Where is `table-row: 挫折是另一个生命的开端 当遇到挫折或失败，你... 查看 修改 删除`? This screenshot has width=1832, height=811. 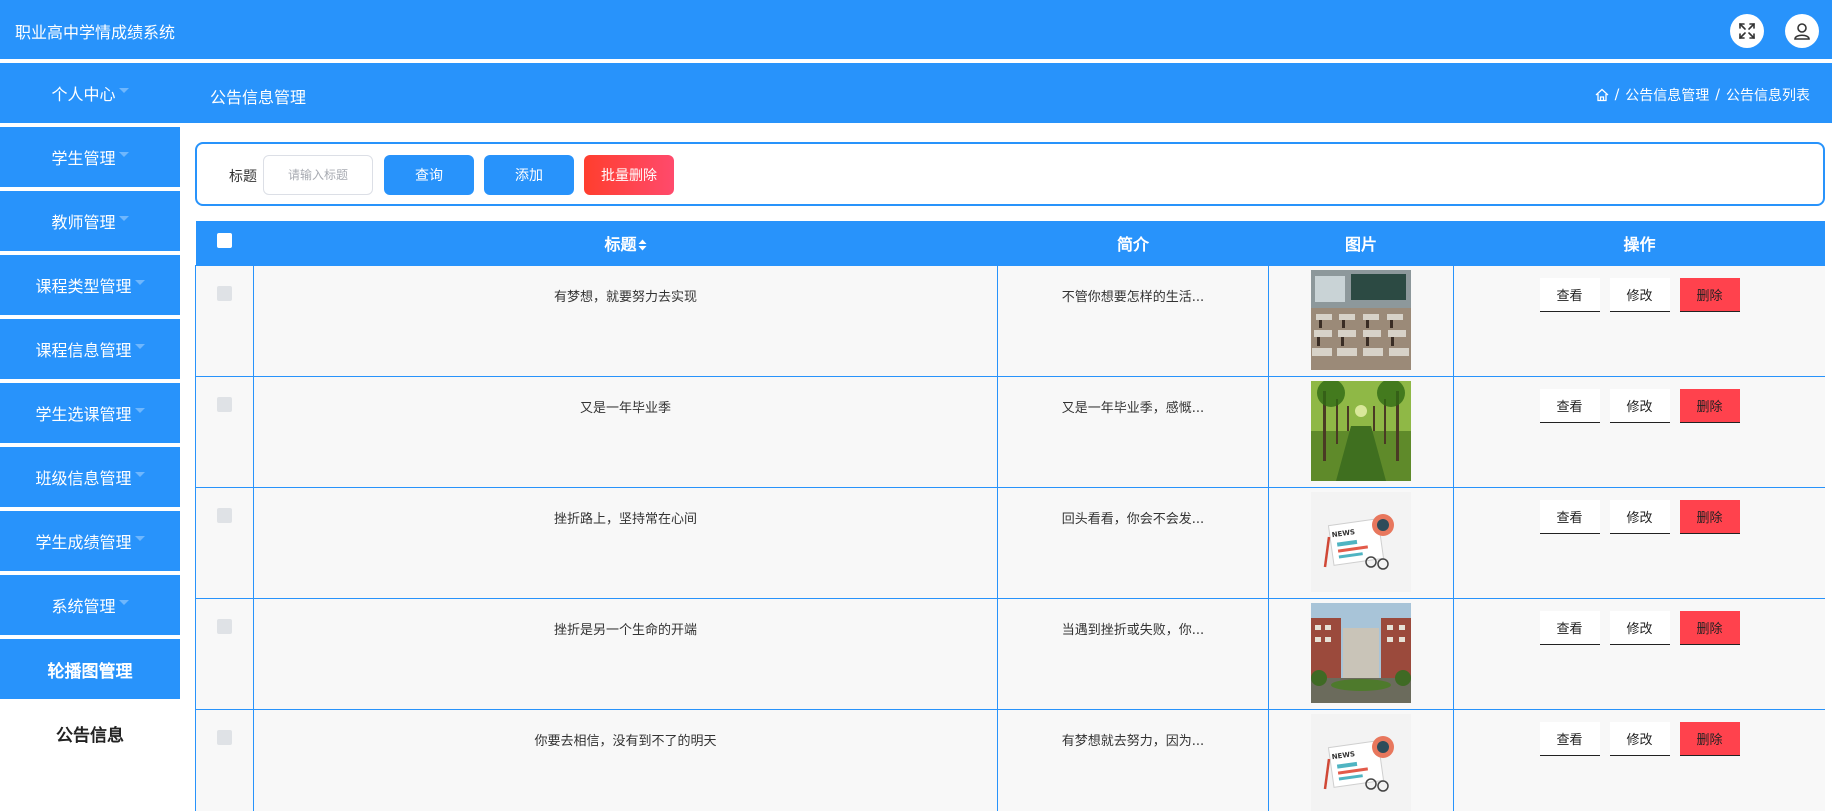 table-row: 挫折是另一个生命的开端 当遇到挫折或失败，你... 查看 修改 删除 is located at coordinates (1010, 653).